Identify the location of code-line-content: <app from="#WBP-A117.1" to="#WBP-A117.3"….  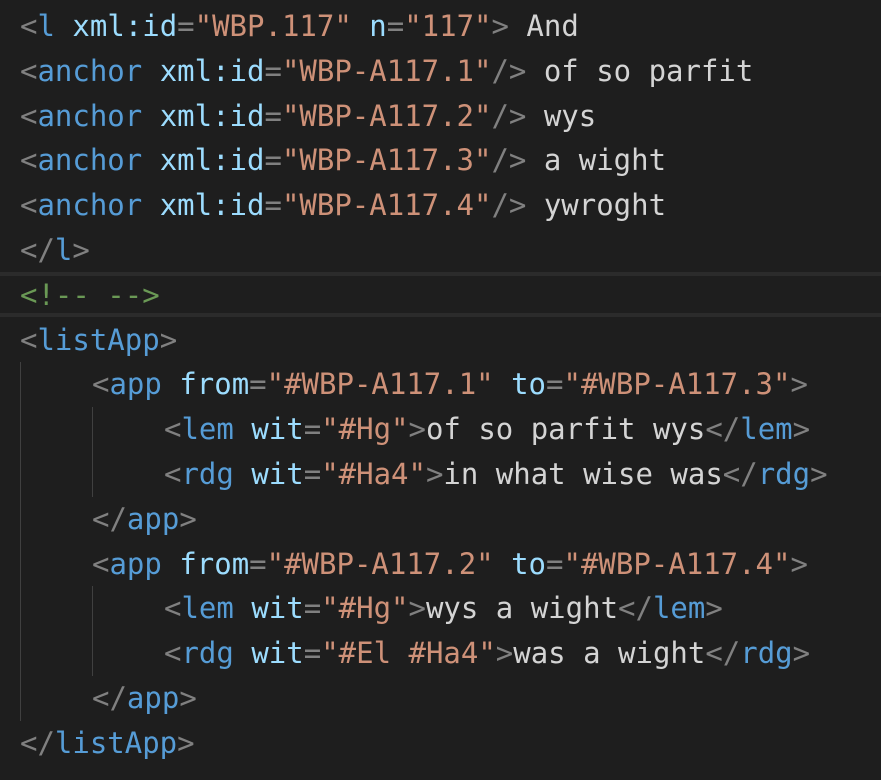
(450, 384).